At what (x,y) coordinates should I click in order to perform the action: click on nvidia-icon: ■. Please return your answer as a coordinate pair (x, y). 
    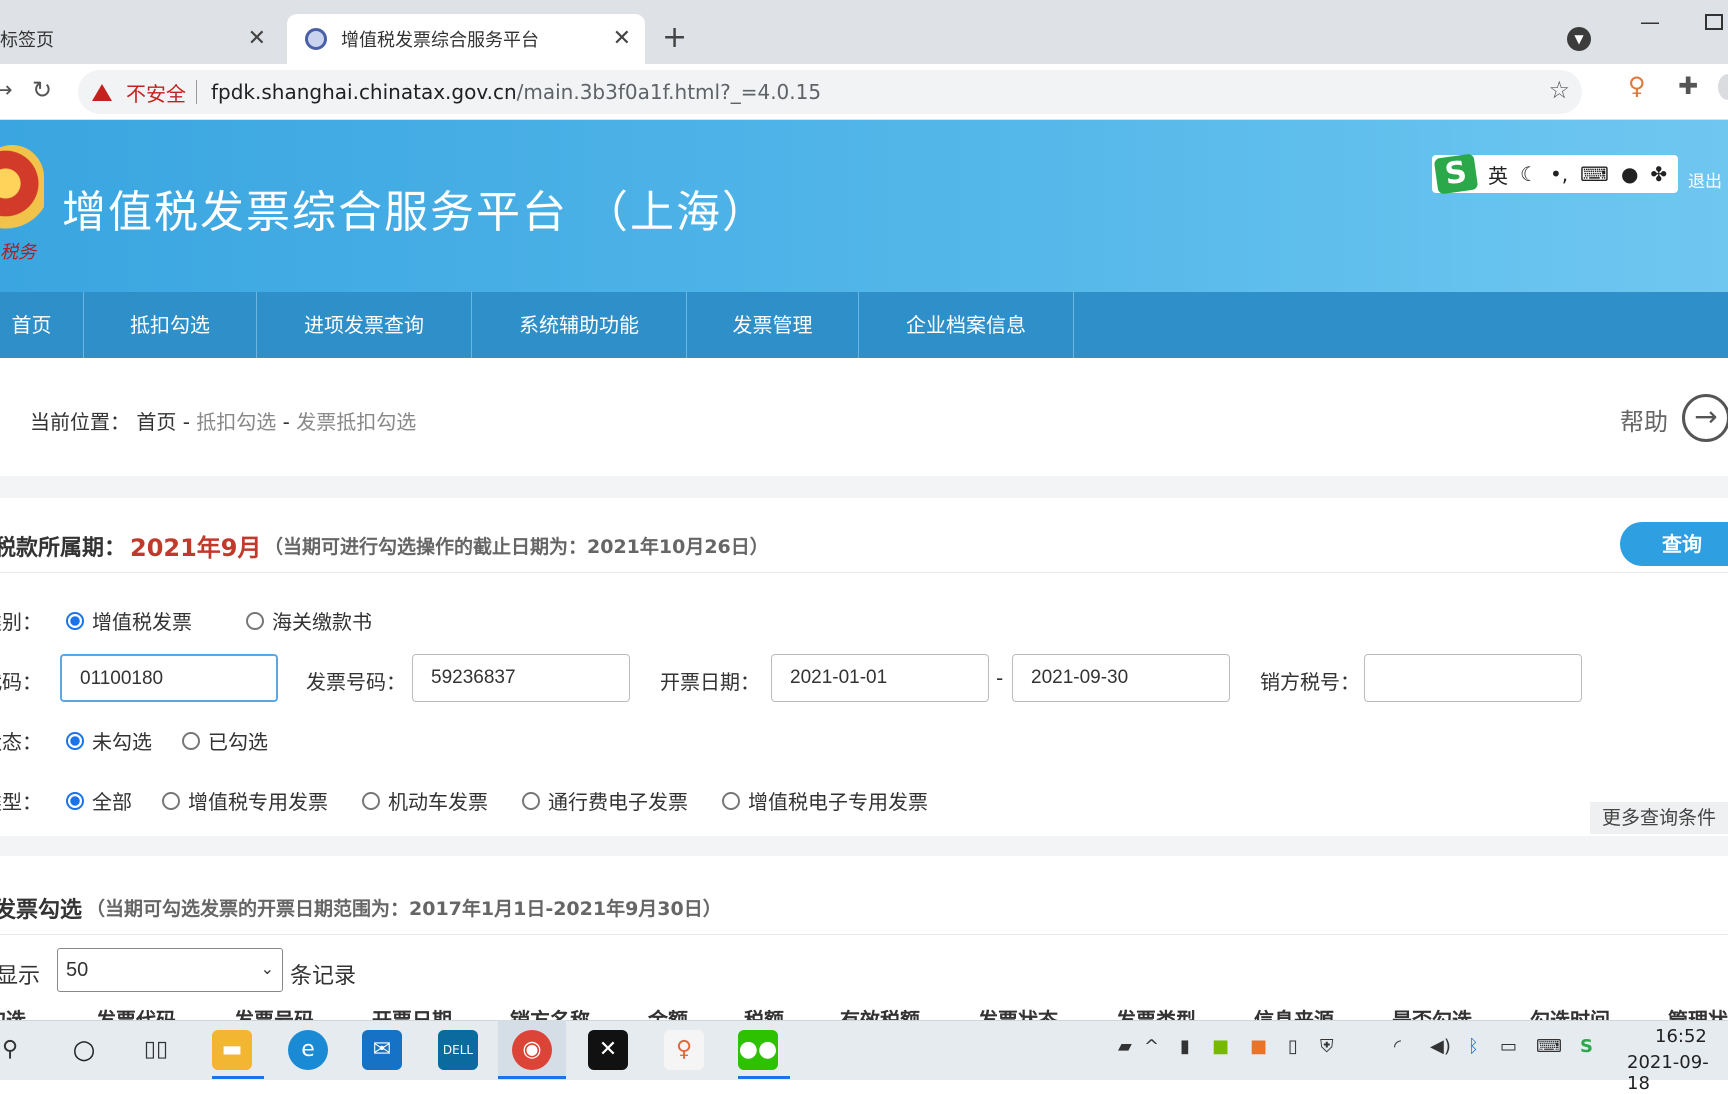
    Looking at the image, I should click on (1220, 1046).